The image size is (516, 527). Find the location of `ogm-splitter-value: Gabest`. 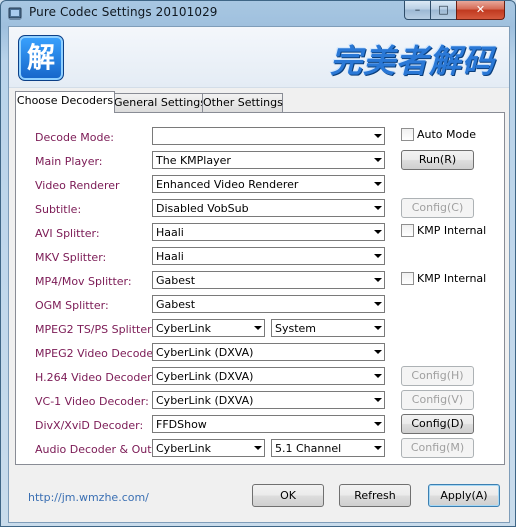

ogm-splitter-value: Gabest is located at coordinates (176, 304).